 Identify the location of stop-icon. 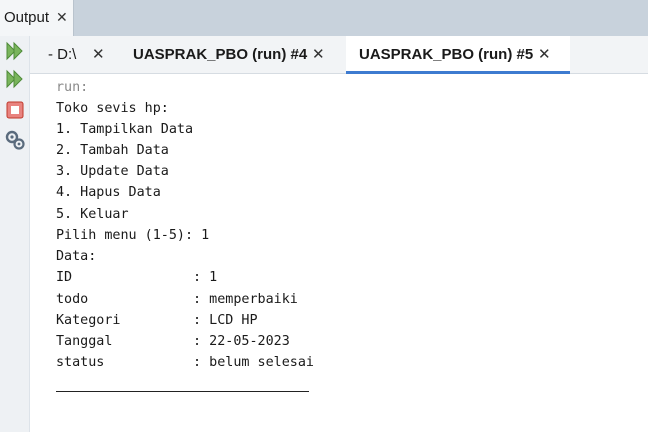
(15, 110).